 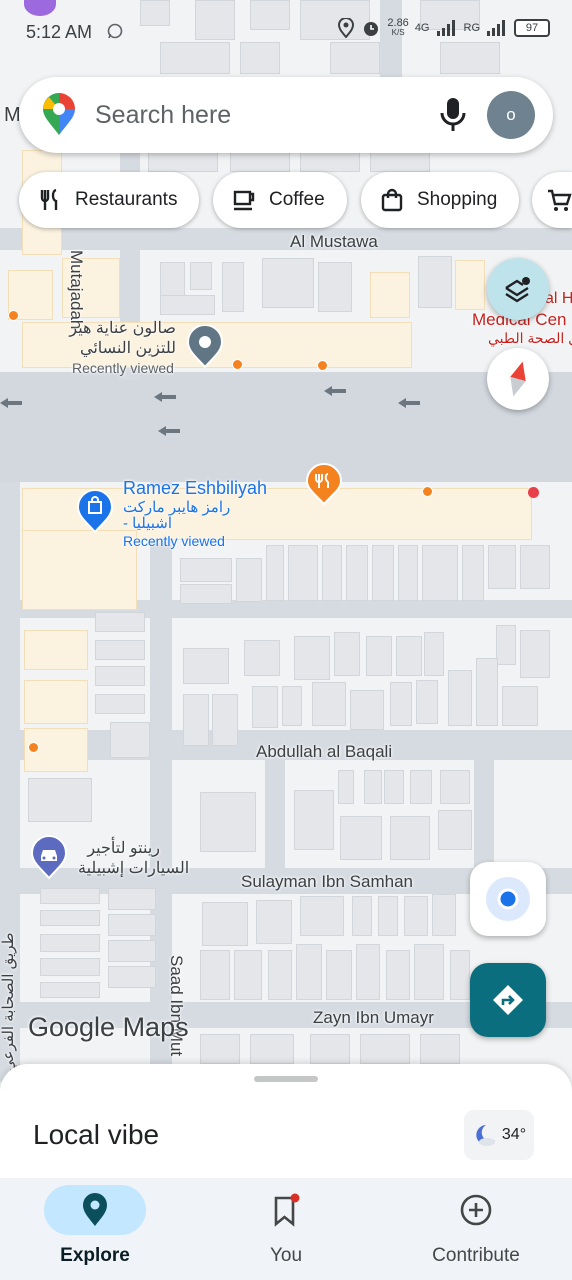 I want to click on bookmark-icon, so click(x=287, y=1210).